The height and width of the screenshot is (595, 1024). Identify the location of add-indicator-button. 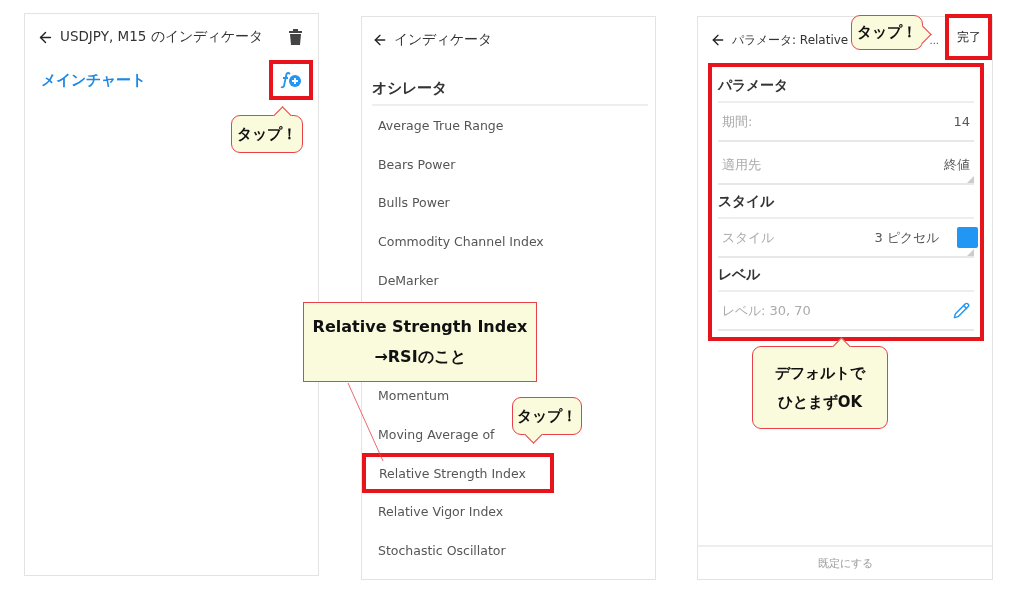
(291, 80).